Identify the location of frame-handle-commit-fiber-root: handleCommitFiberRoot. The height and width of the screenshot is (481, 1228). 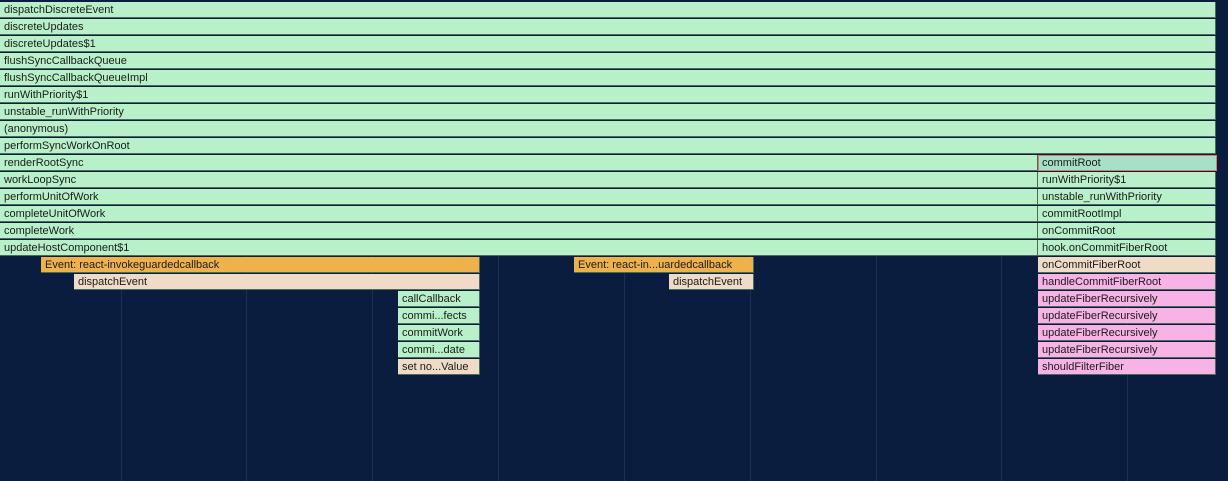
(1127, 282).